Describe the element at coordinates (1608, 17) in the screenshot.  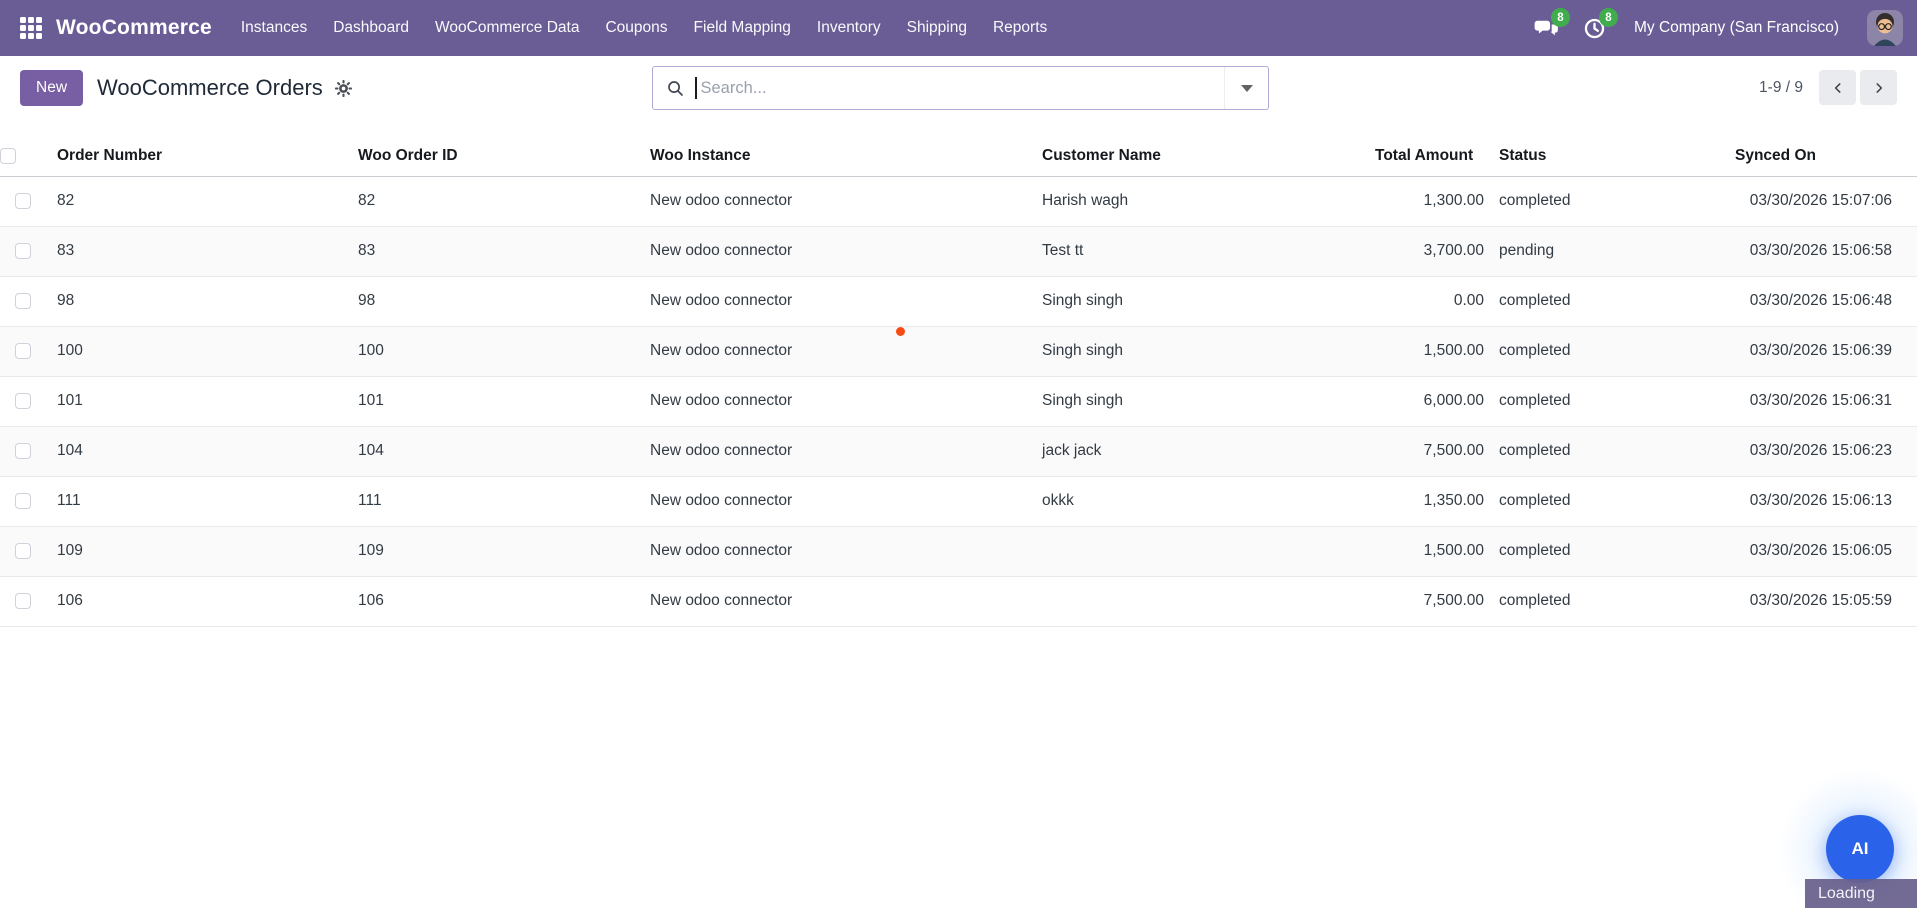
I see `activity-badge: 8` at that location.